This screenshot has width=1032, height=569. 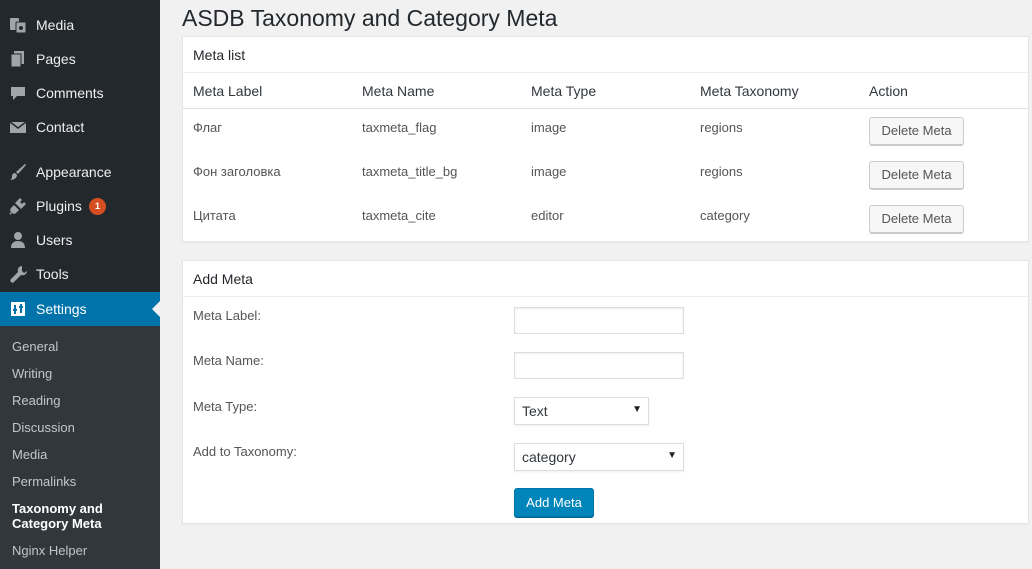 I want to click on taxonomy-selected: category, so click(x=549, y=457).